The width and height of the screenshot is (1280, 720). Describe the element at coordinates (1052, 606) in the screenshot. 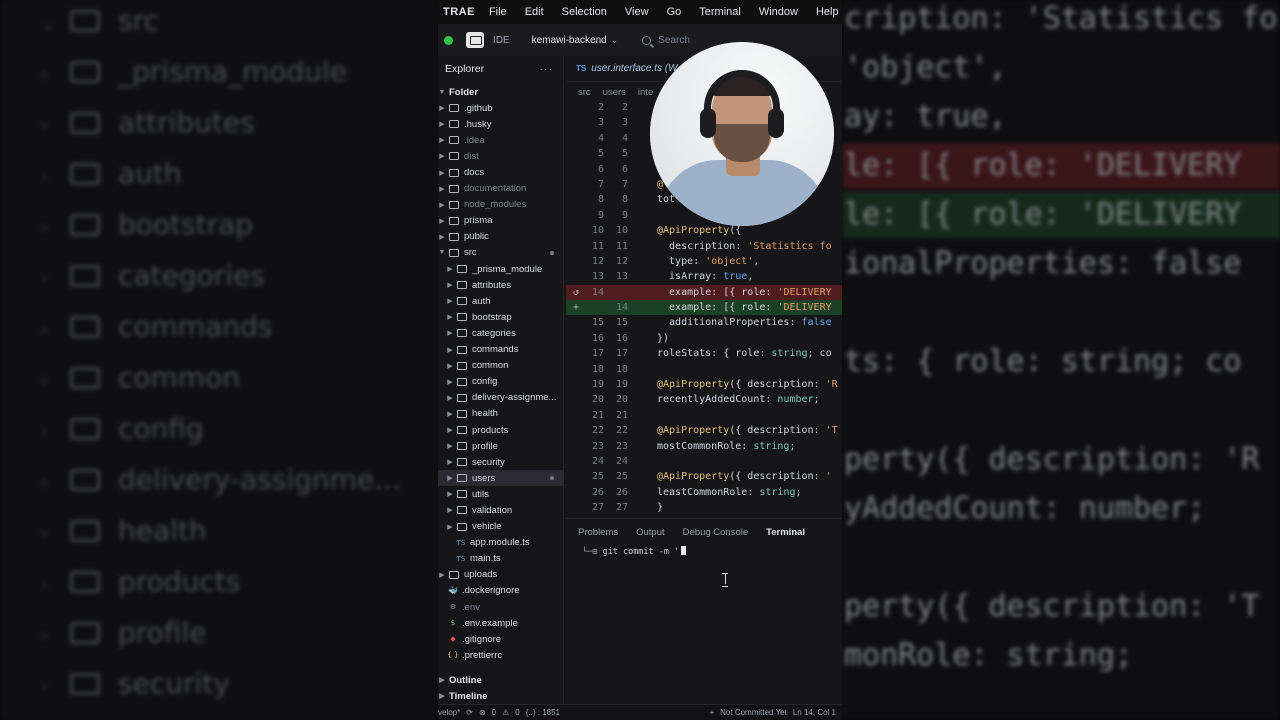

I see `background-code-line: perty({ description: 'T` at that location.